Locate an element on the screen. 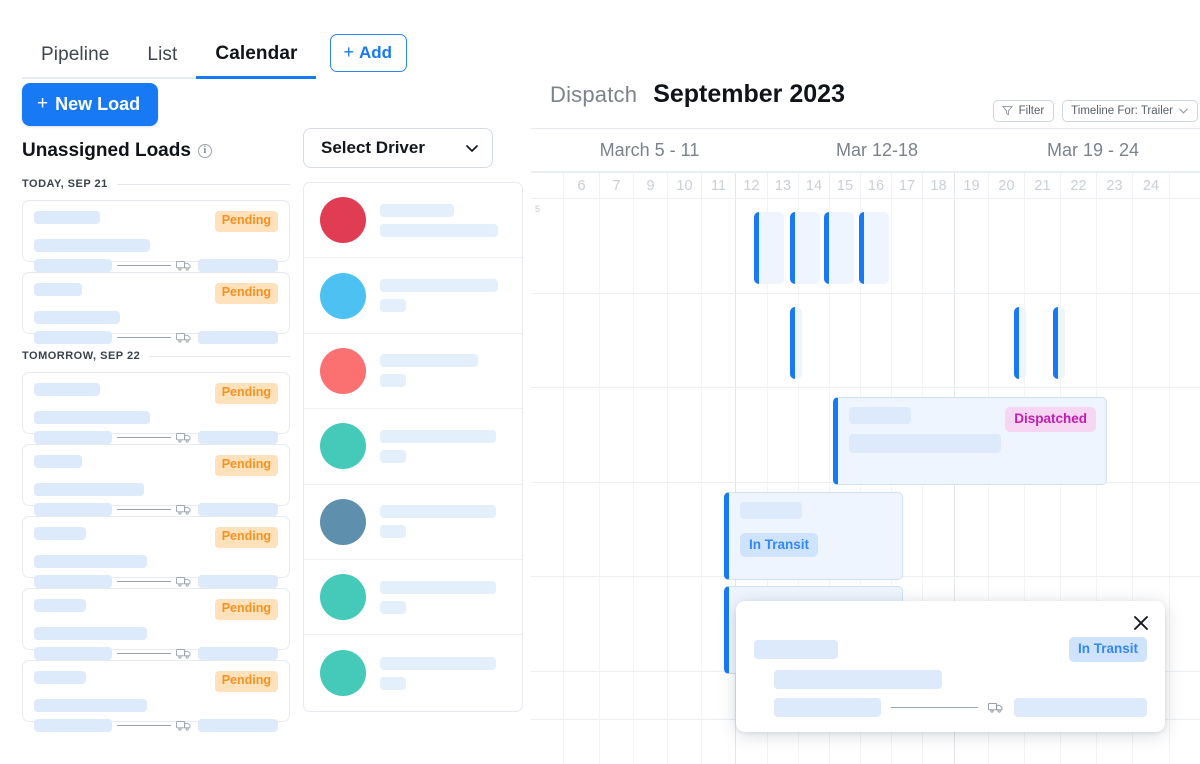  filter-button: Filter is located at coordinates (1023, 111).